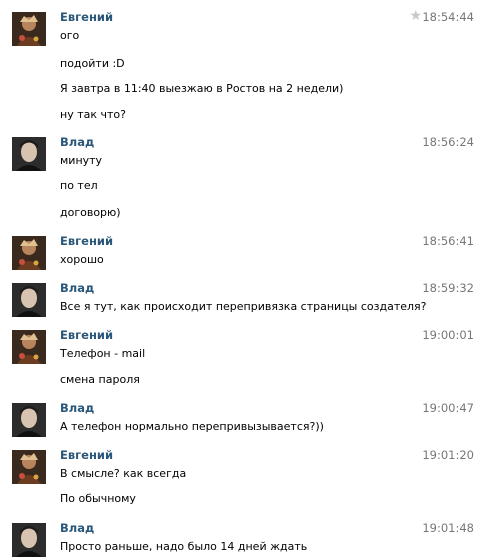 This screenshot has height=560, width=494. What do you see at coordinates (448, 528) in the screenshot?
I see `timestamp: 19:01:48` at bounding box center [448, 528].